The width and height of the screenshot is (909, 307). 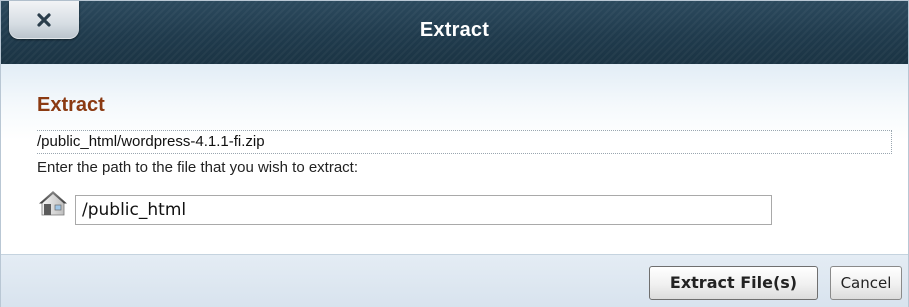 I want to click on home-icon, so click(x=53, y=203).